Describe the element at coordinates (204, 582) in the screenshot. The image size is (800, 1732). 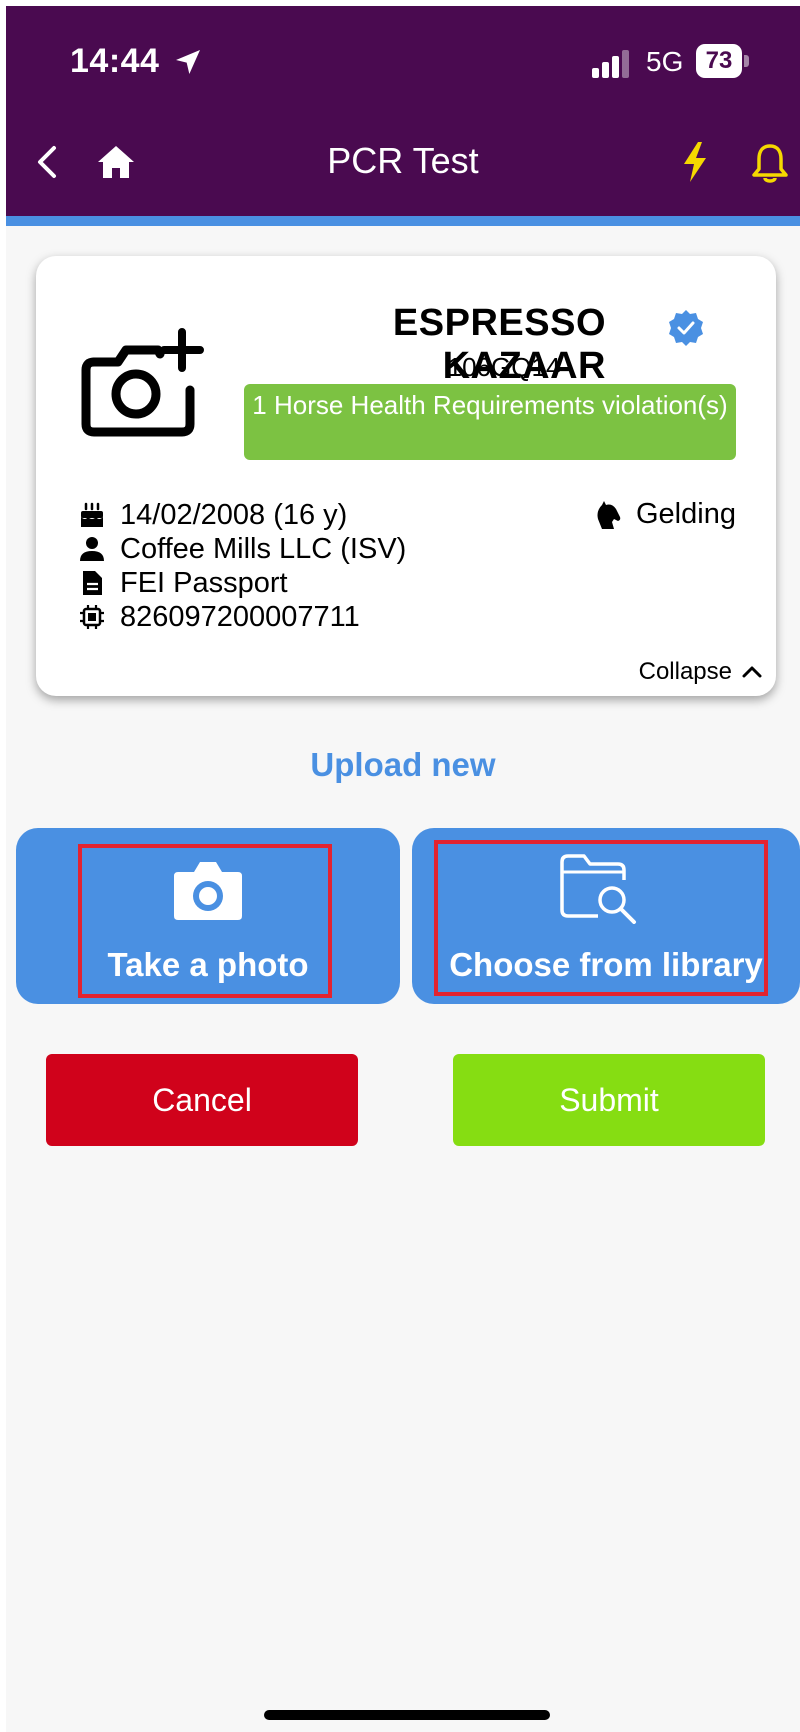
I see `document-type: FEI Passport` at that location.